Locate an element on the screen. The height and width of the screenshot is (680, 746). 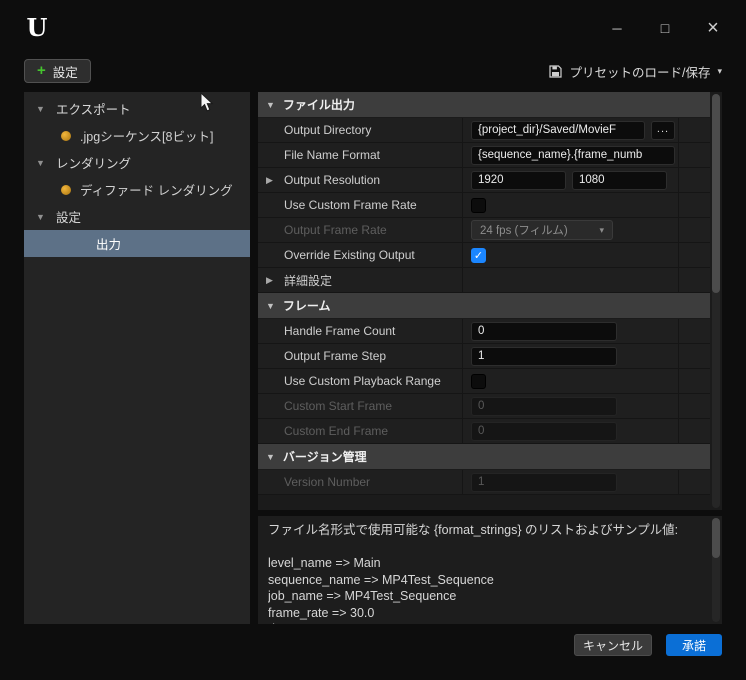
toolbar: + 設定 プリセットのロード/保存 ▾ is located at coordinates (373, 71).